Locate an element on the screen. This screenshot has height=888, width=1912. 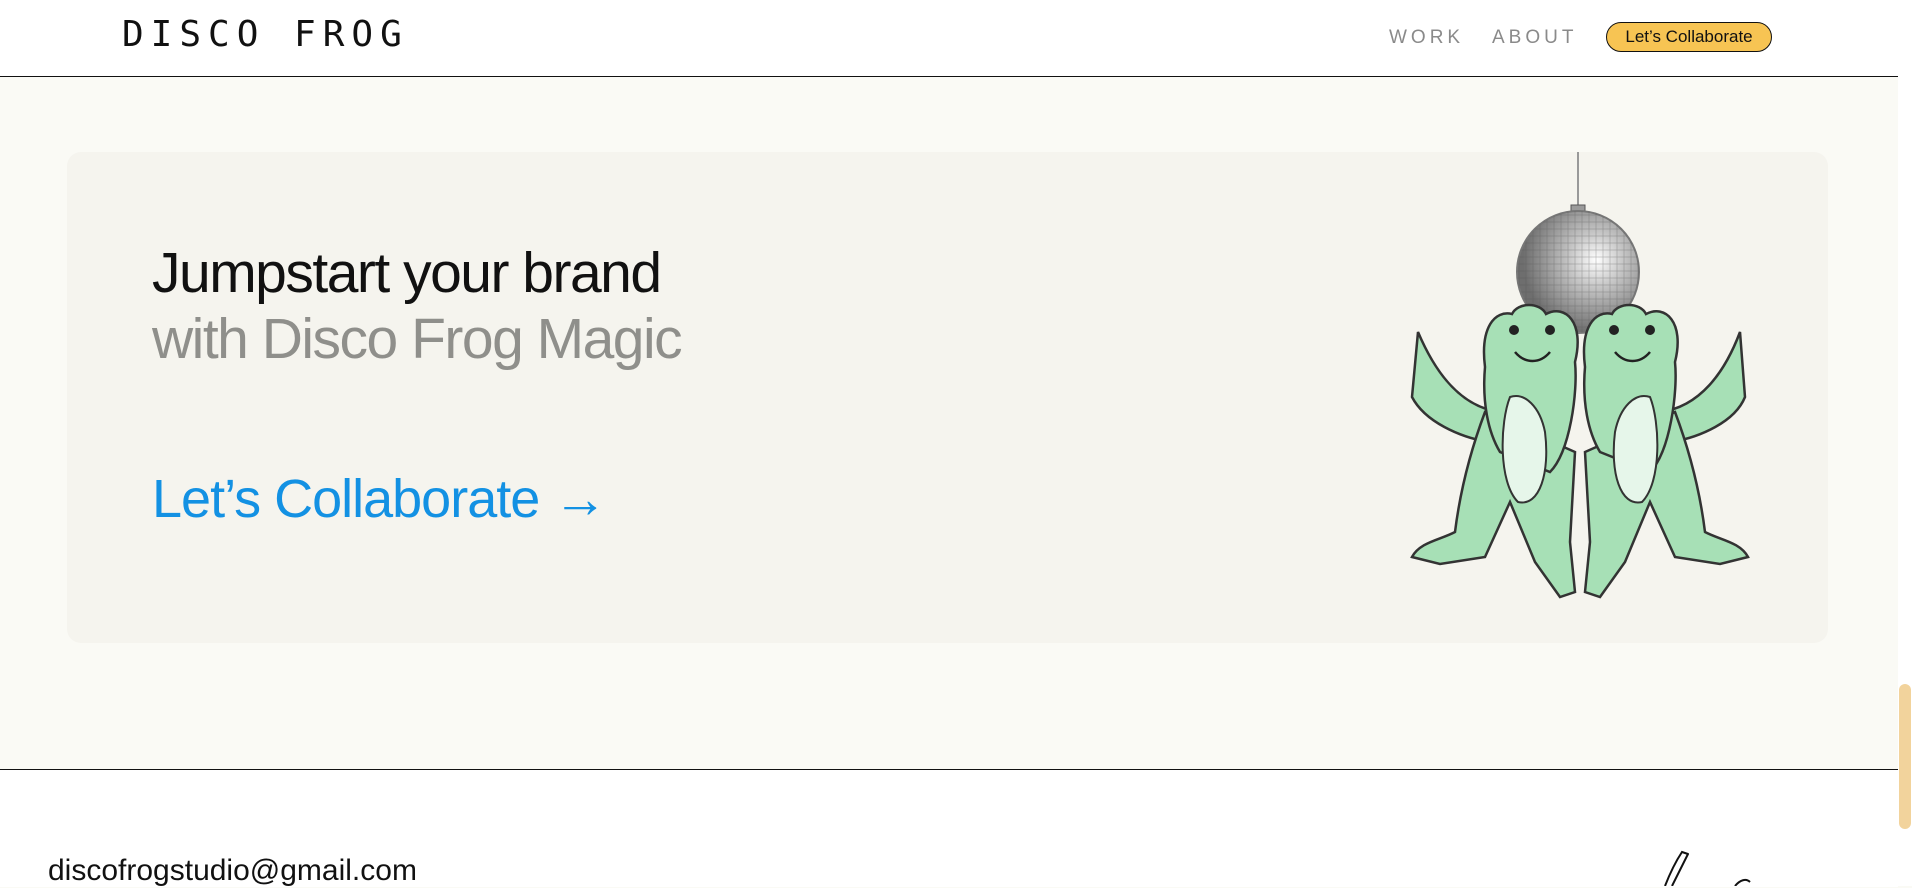
frog-right-icon is located at coordinates (1666, 451).